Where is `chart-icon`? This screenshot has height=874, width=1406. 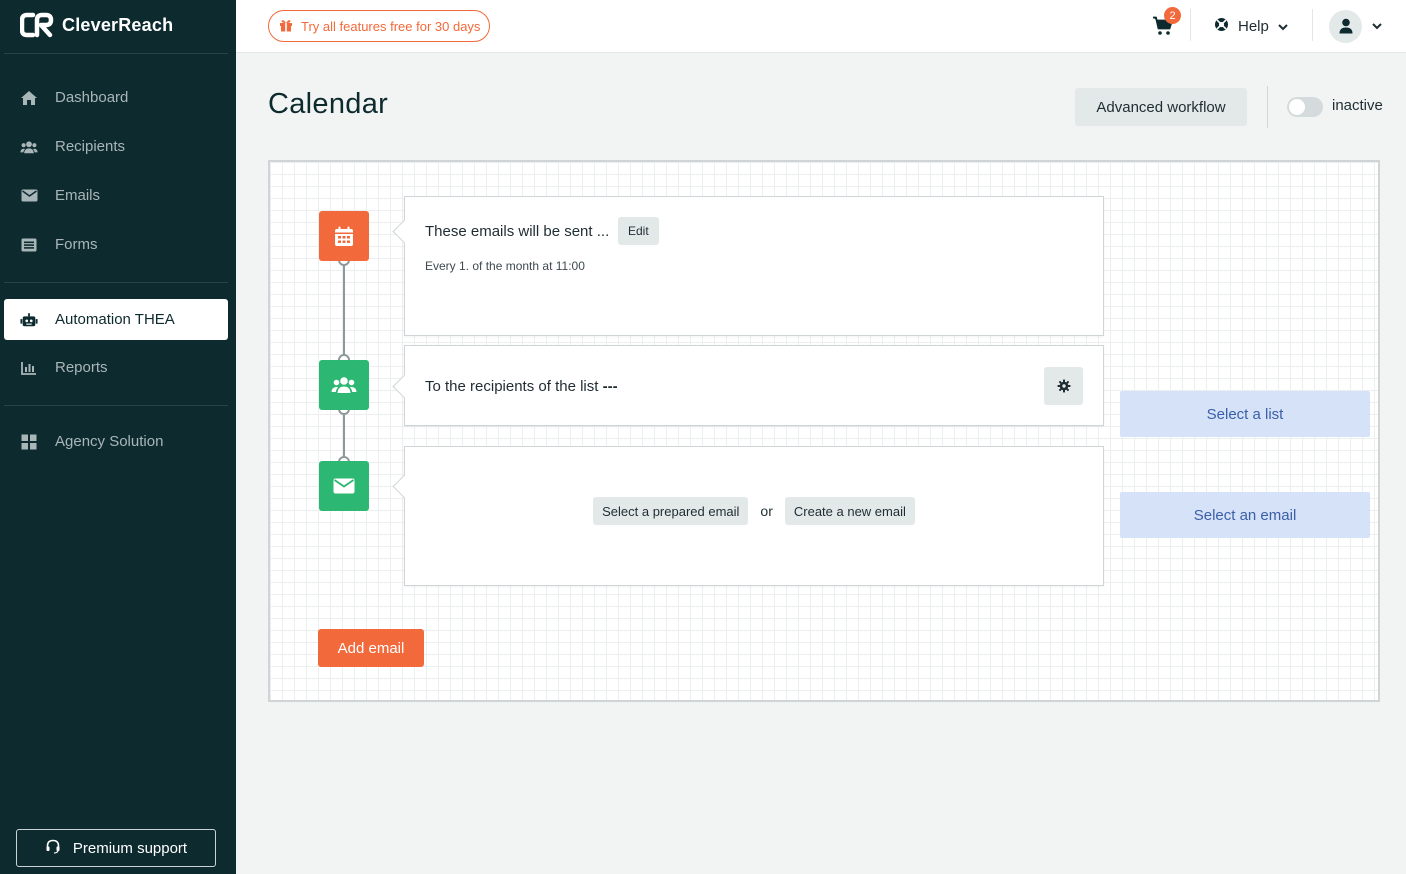
chart-icon is located at coordinates (29, 368).